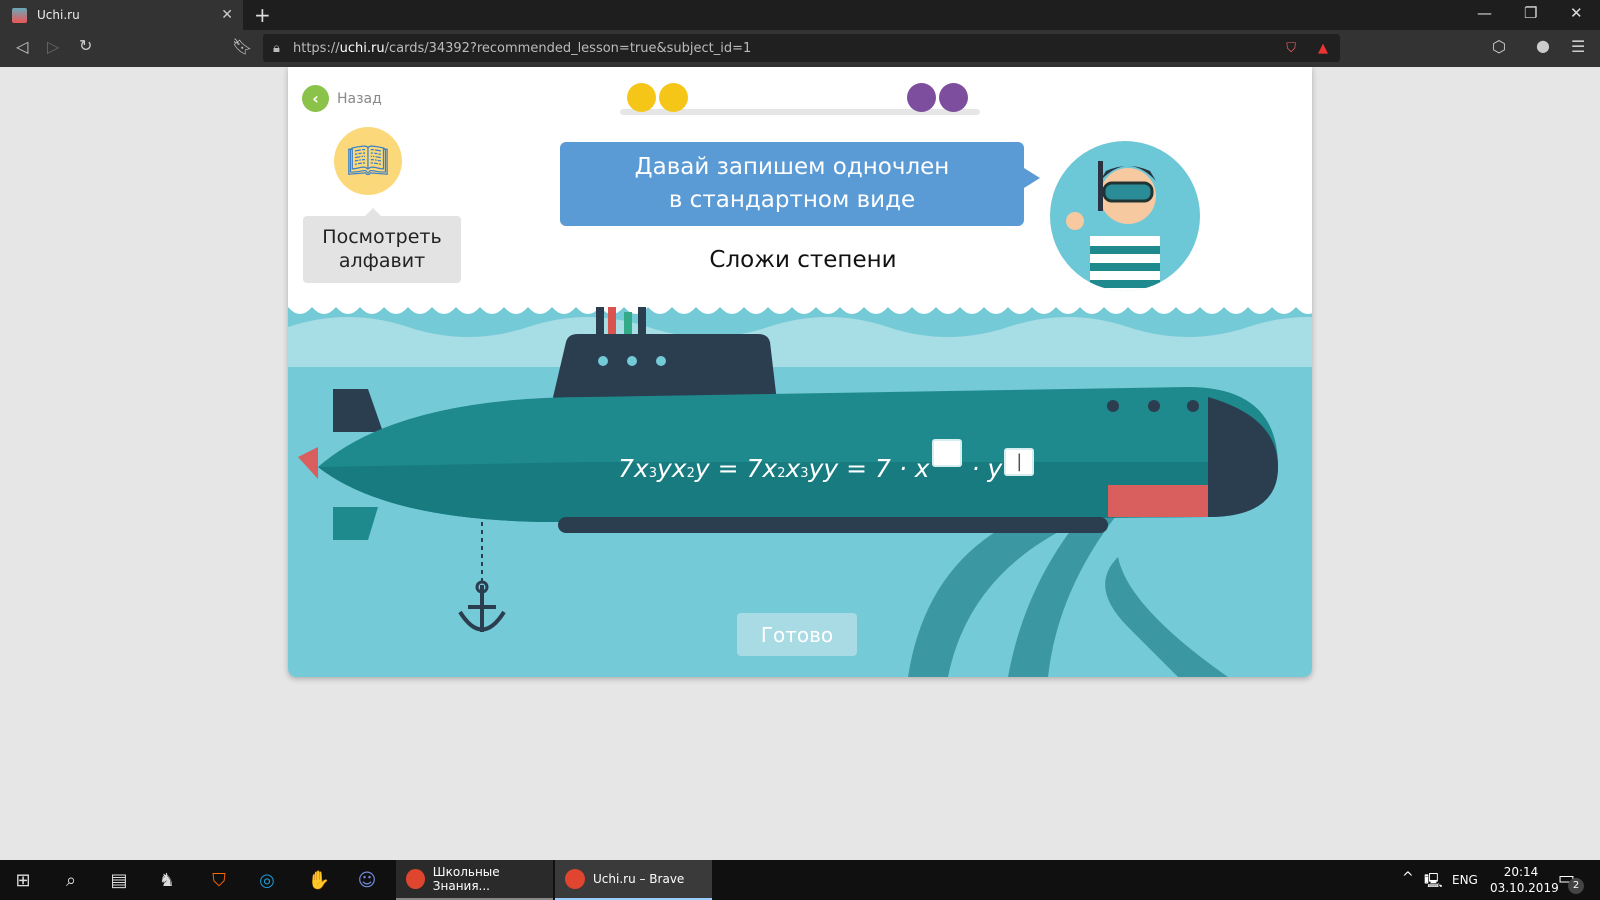  Describe the element at coordinates (319, 880) in the screenshot. I see `bloody-app-icon: ✋` at that location.